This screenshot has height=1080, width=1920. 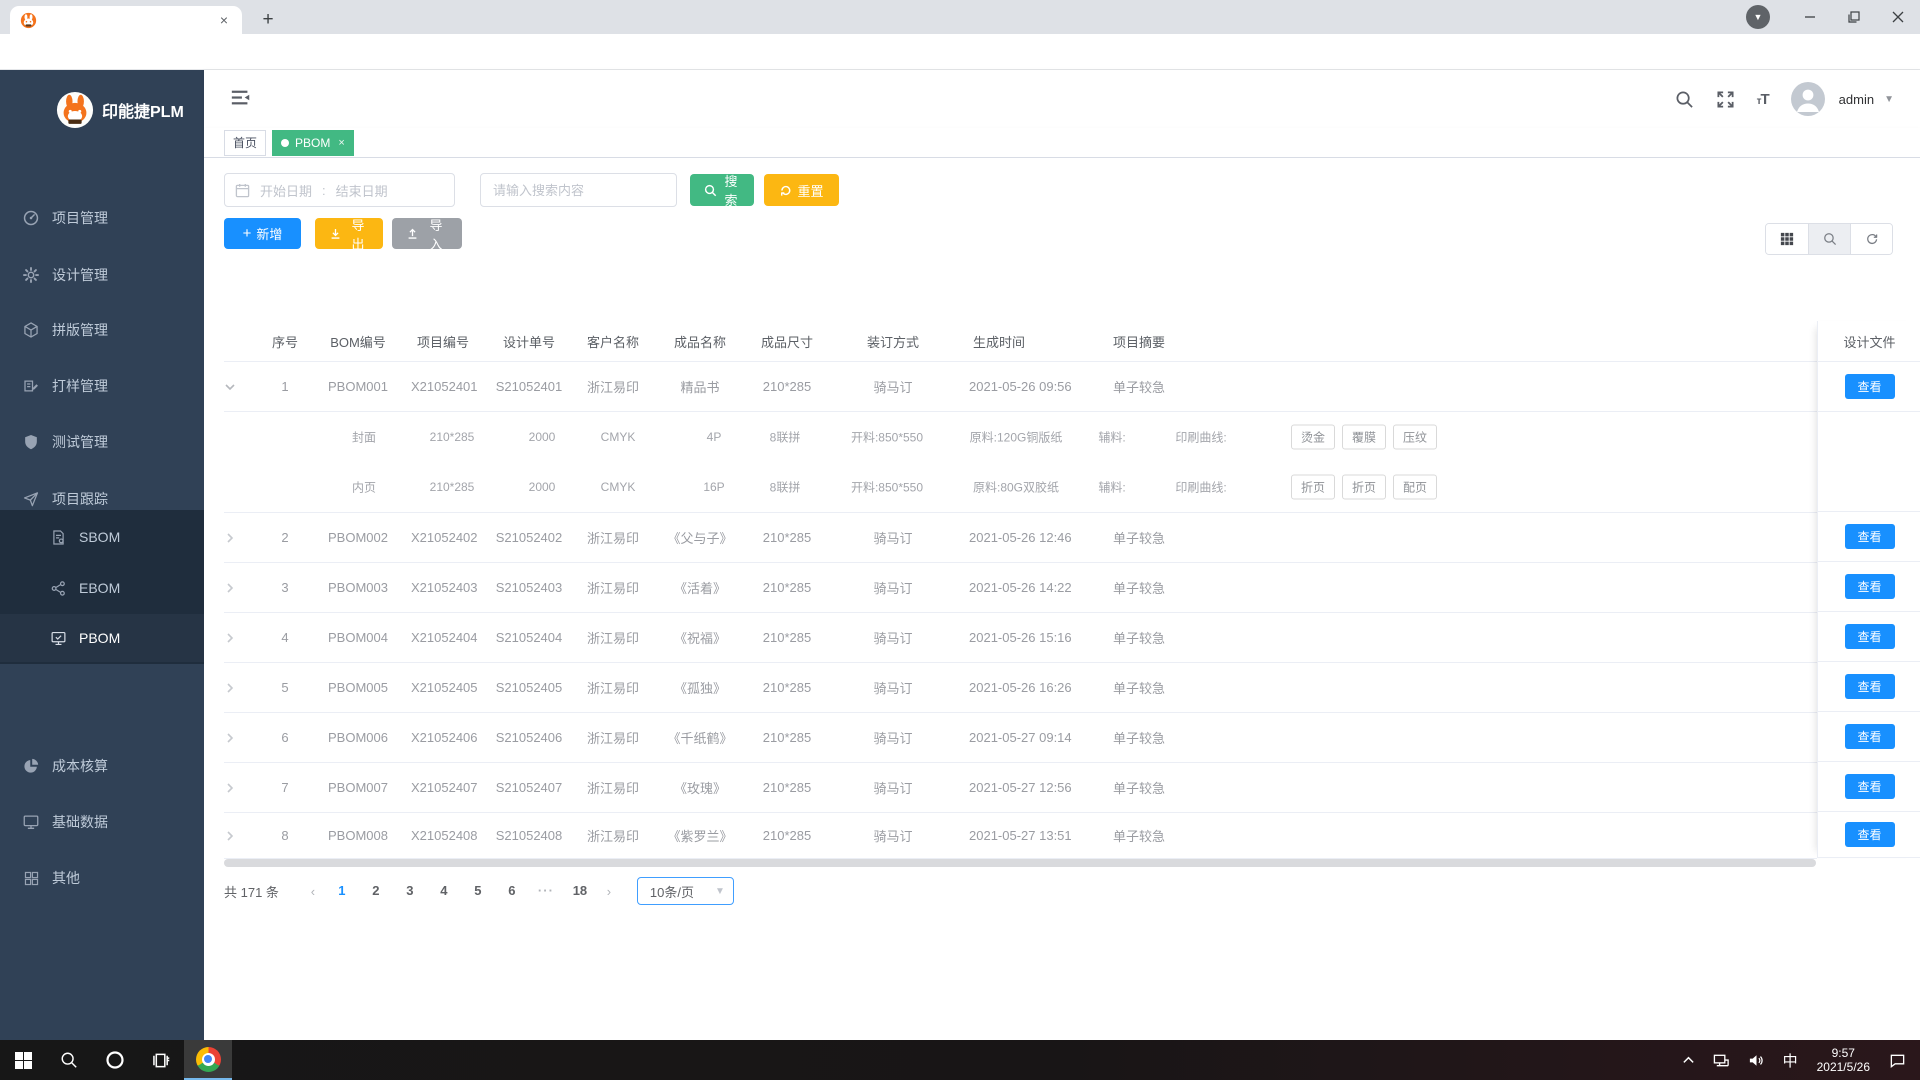 What do you see at coordinates (1313, 437) in the screenshot?
I see `process-tag: 烫金` at bounding box center [1313, 437].